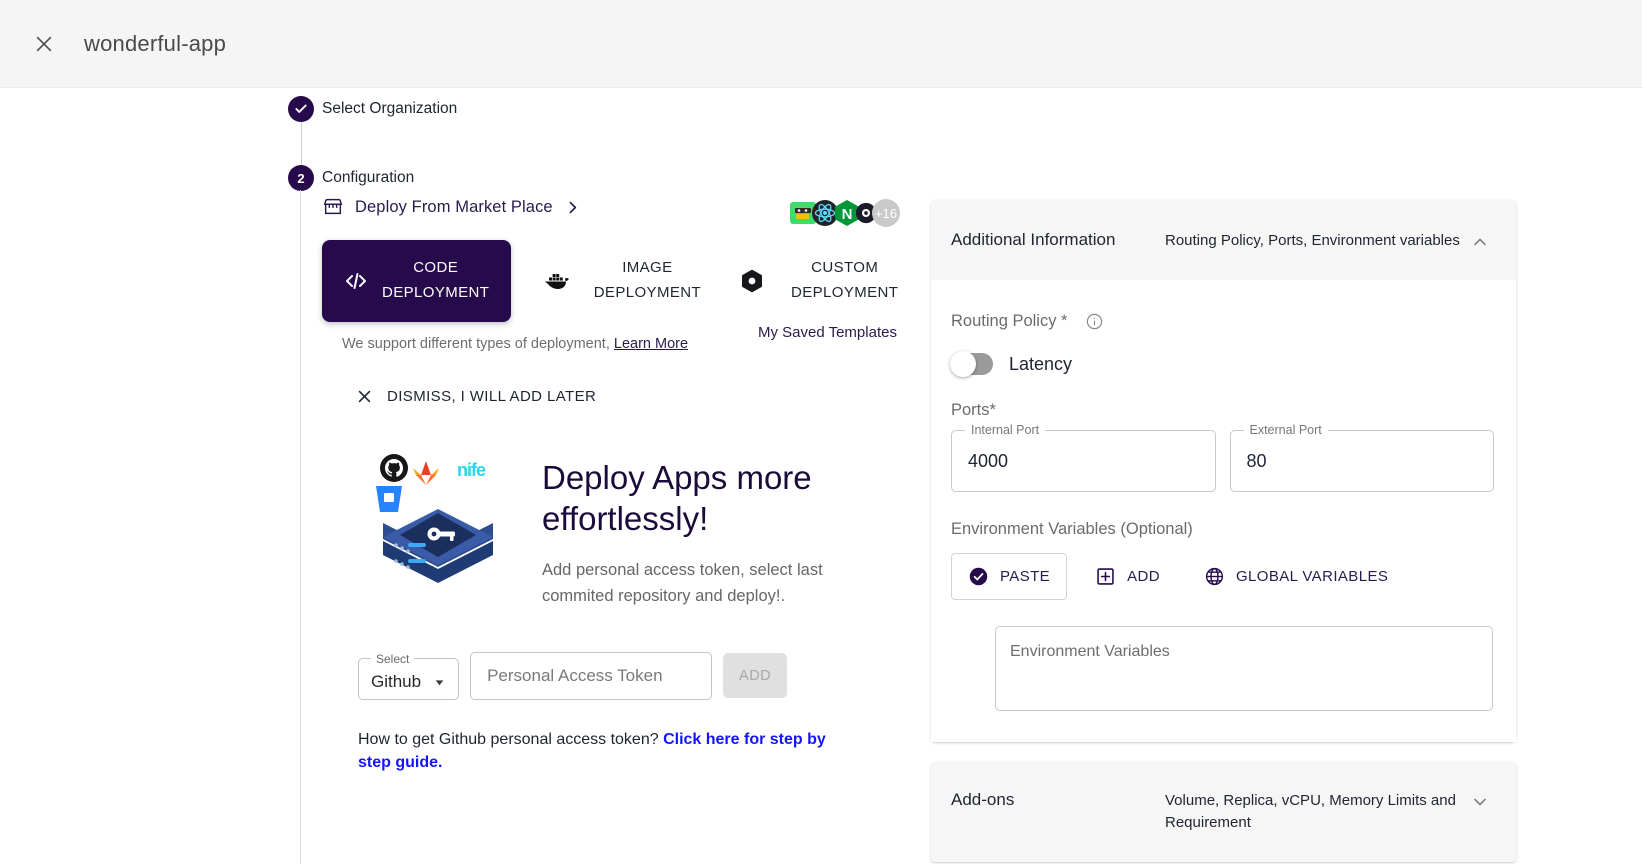  Describe the element at coordinates (752, 281) in the screenshot. I see `hexagon-gear-icon` at that location.